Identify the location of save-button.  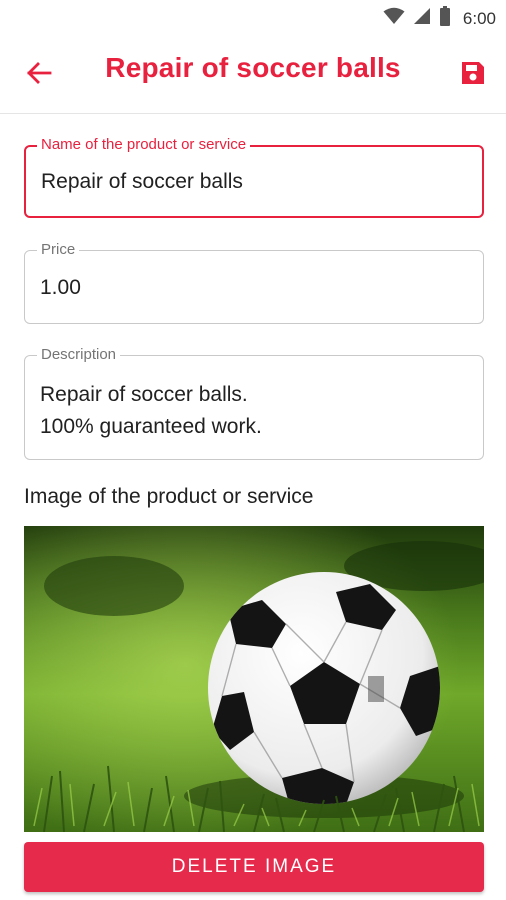
(473, 75).